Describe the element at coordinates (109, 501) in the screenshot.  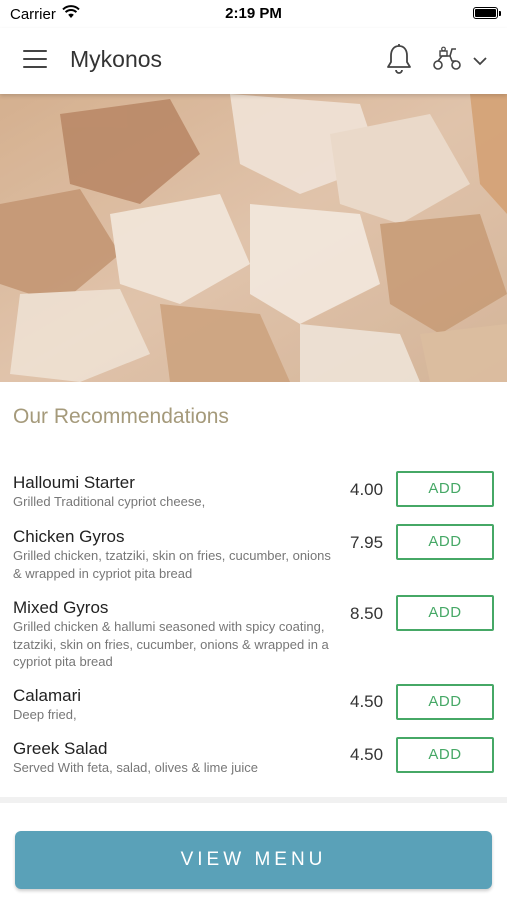
I see `menu-item-description: Grilled Traditional cypriot cheese,` at that location.